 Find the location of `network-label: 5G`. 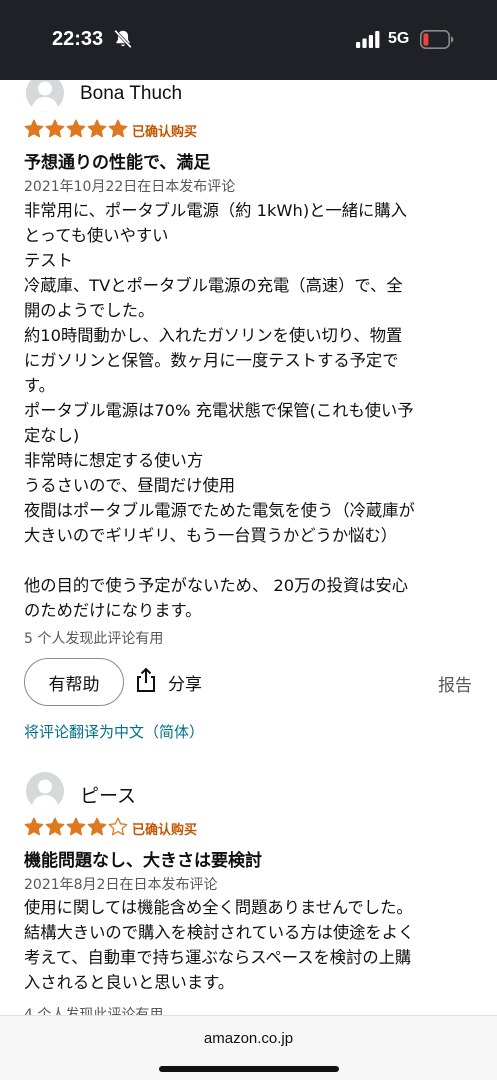

network-label: 5G is located at coordinates (399, 38).